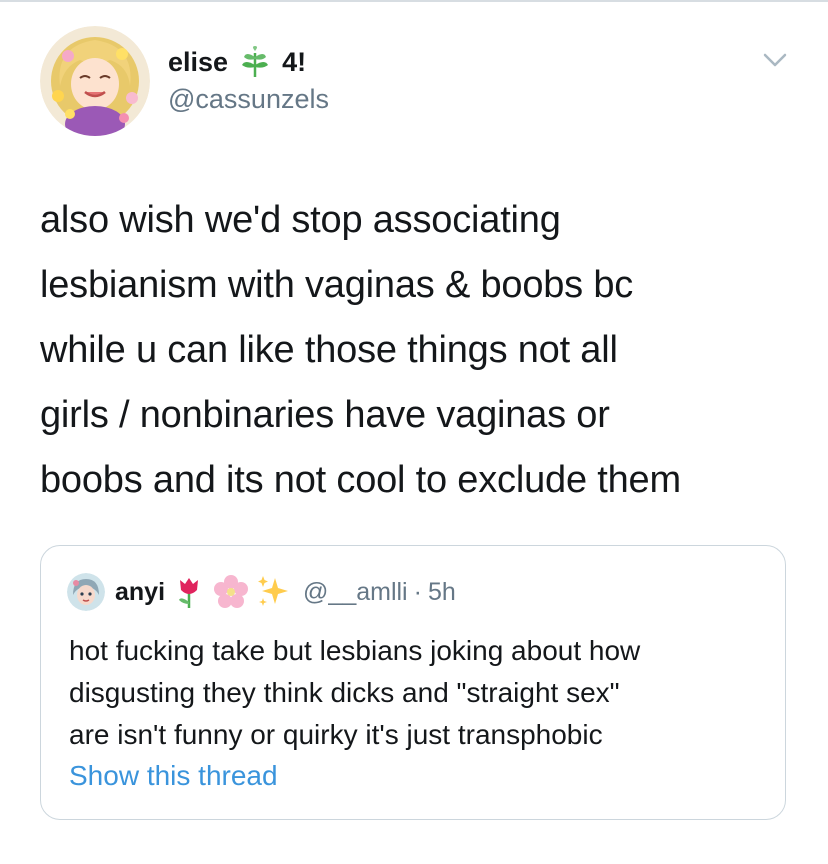  Describe the element at coordinates (329, 350) in the screenshot. I see `tweet-text-line: while u can like those things not all` at that location.